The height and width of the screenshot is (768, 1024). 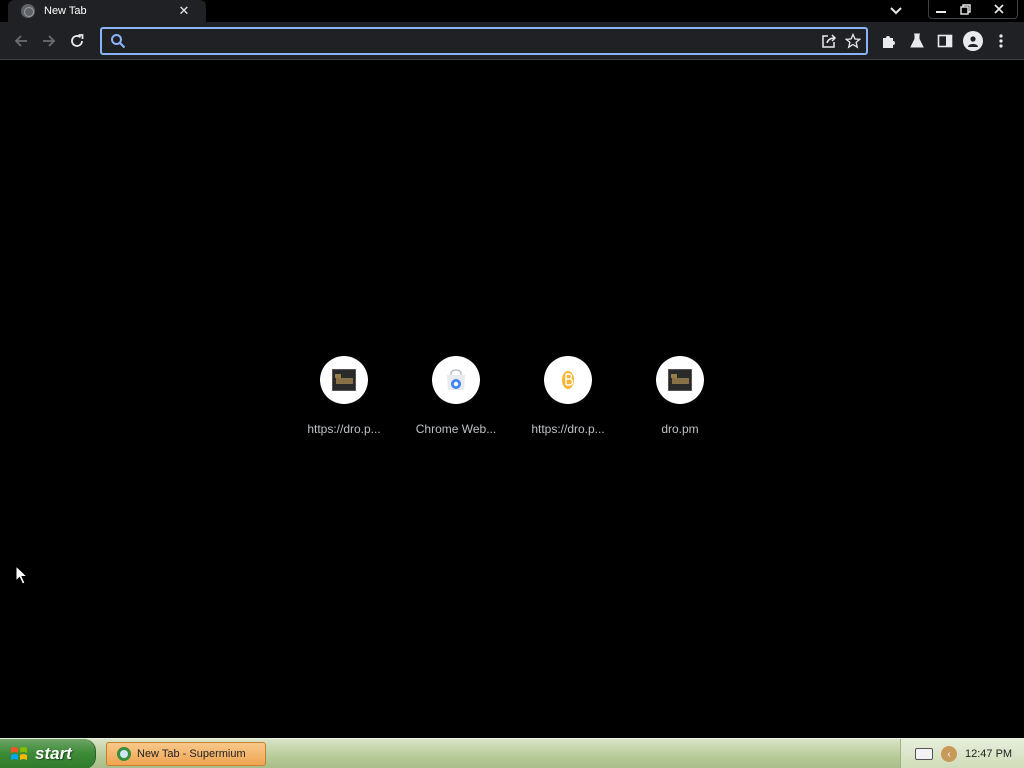 I want to click on shortcut-label: dro.pm, so click(x=680, y=429).